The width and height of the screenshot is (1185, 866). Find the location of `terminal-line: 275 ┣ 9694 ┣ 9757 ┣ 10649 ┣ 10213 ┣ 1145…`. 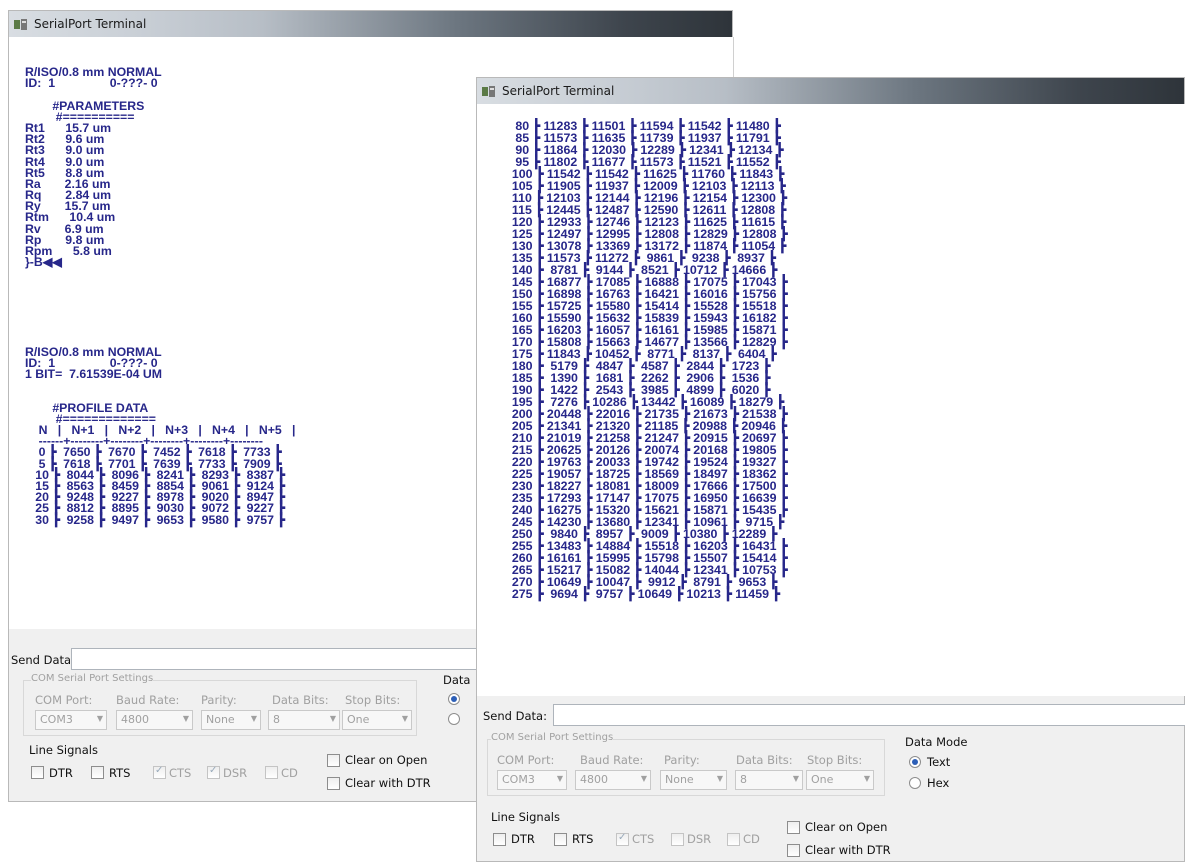

terminal-line: 275 ┣ 9694 ┣ 9757 ┣ 10649 ┣ 10213 ┣ 1145… is located at coordinates (642, 594).